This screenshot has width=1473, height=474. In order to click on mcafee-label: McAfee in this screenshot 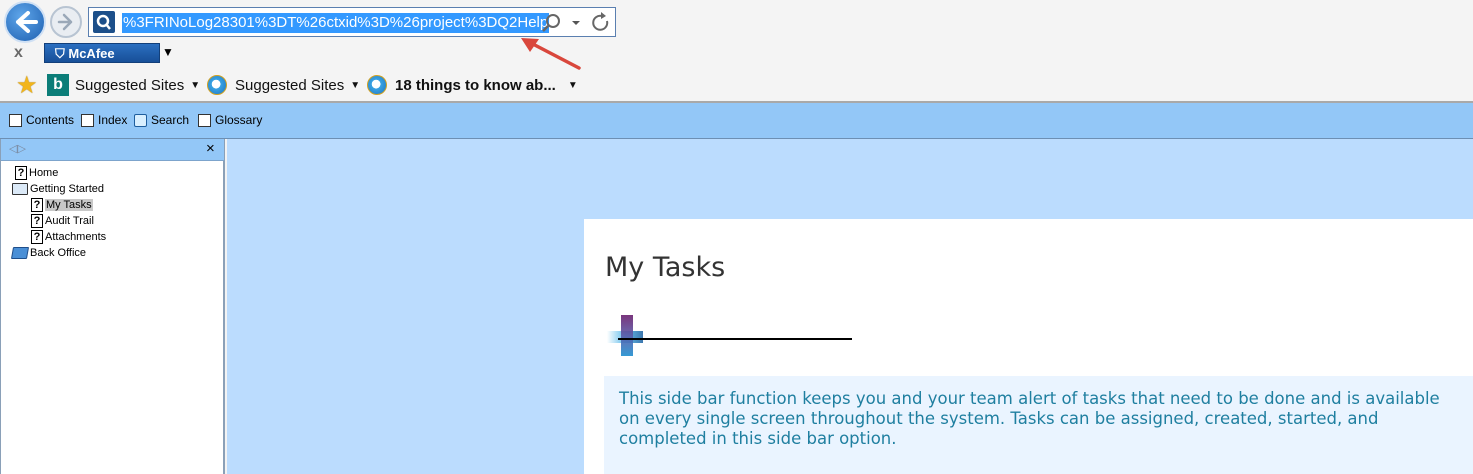, I will do `click(91, 53)`.